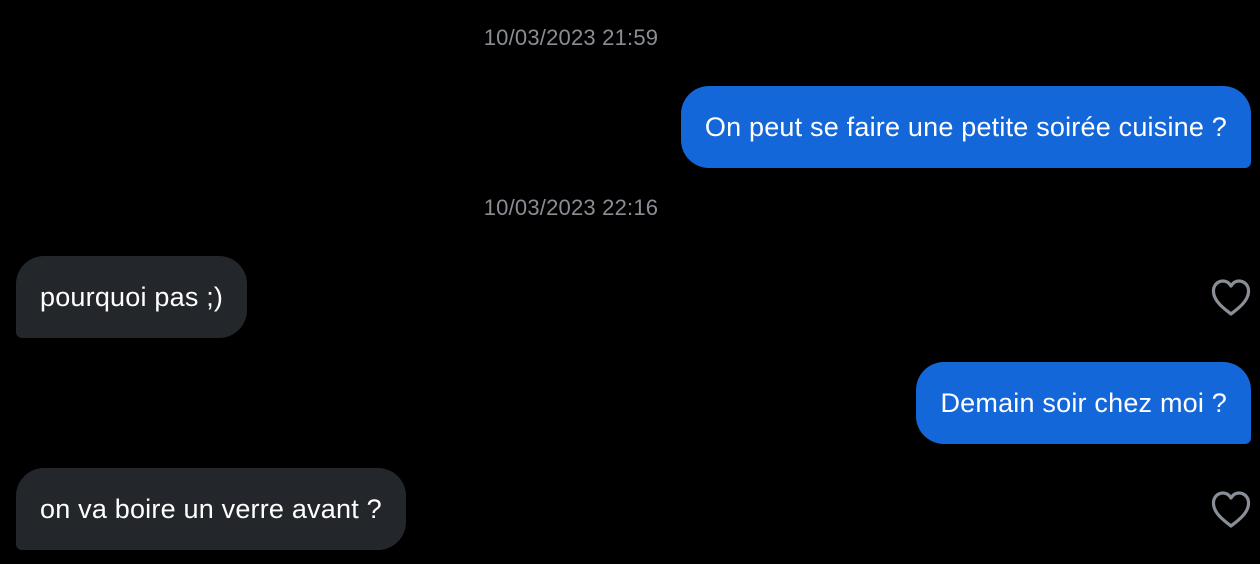  I want to click on received-message-bubble: pourquoi pas ;), so click(132, 297).